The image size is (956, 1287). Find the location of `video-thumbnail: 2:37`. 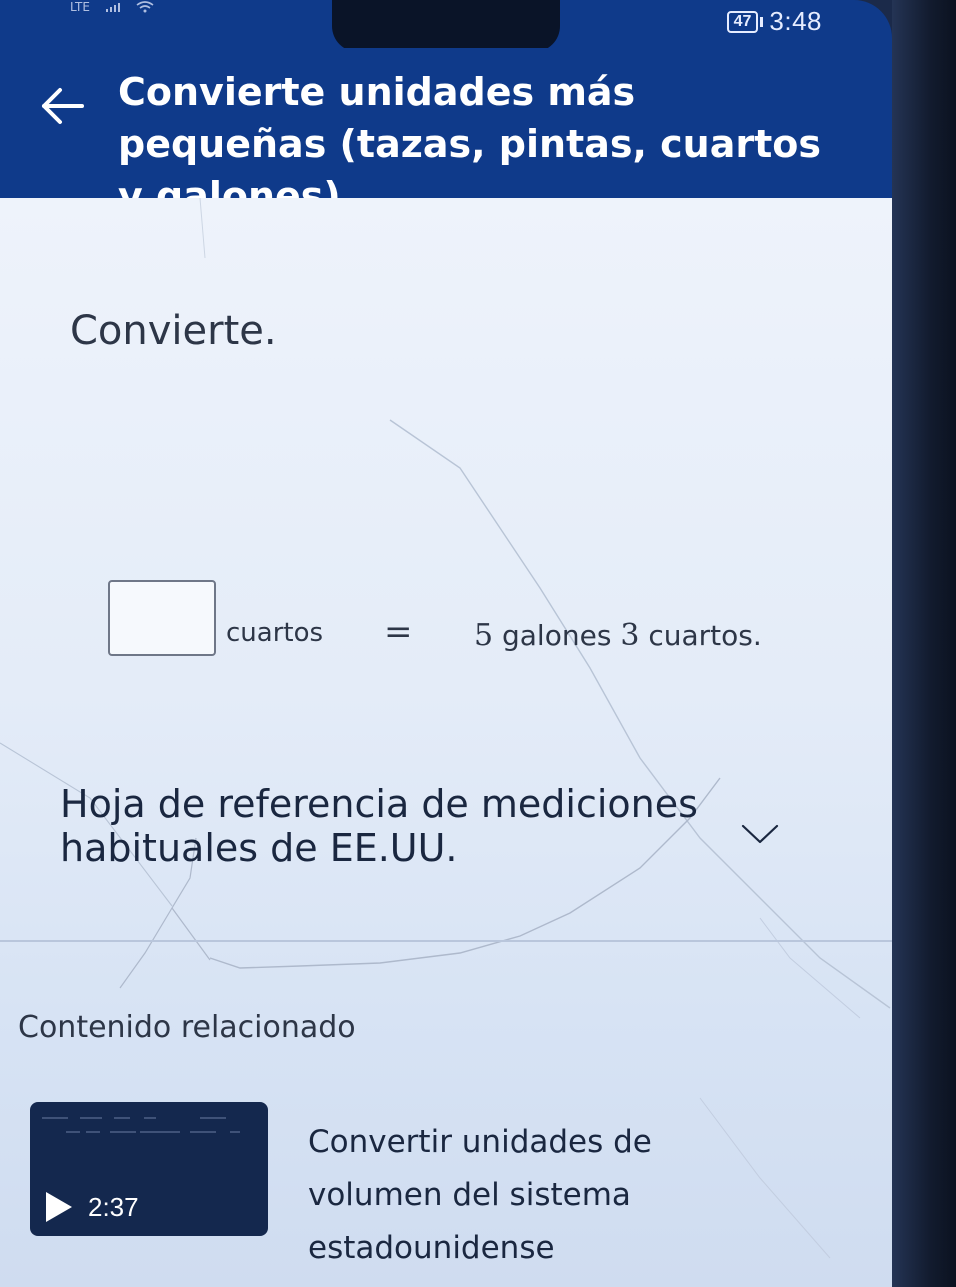

video-thumbnail: 2:37 is located at coordinates (149, 1169).